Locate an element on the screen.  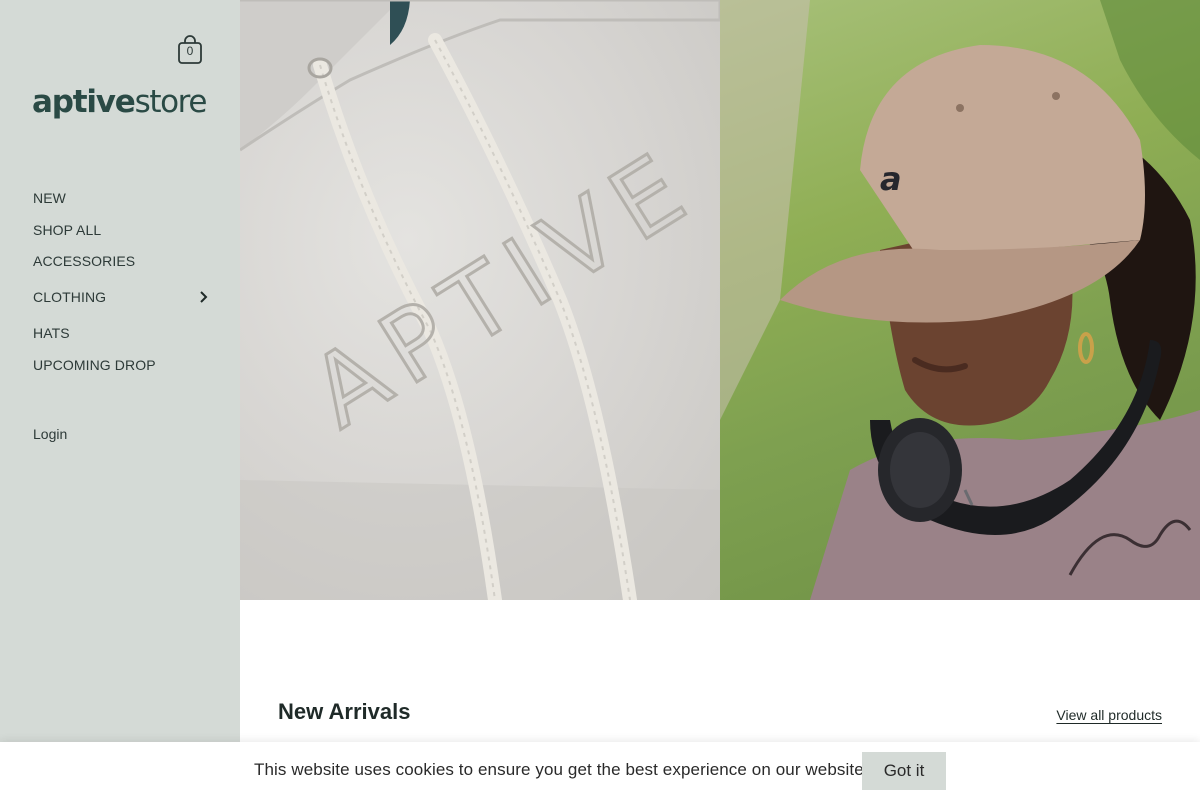
accept-cookies-button: Got it is located at coordinates (904, 771).